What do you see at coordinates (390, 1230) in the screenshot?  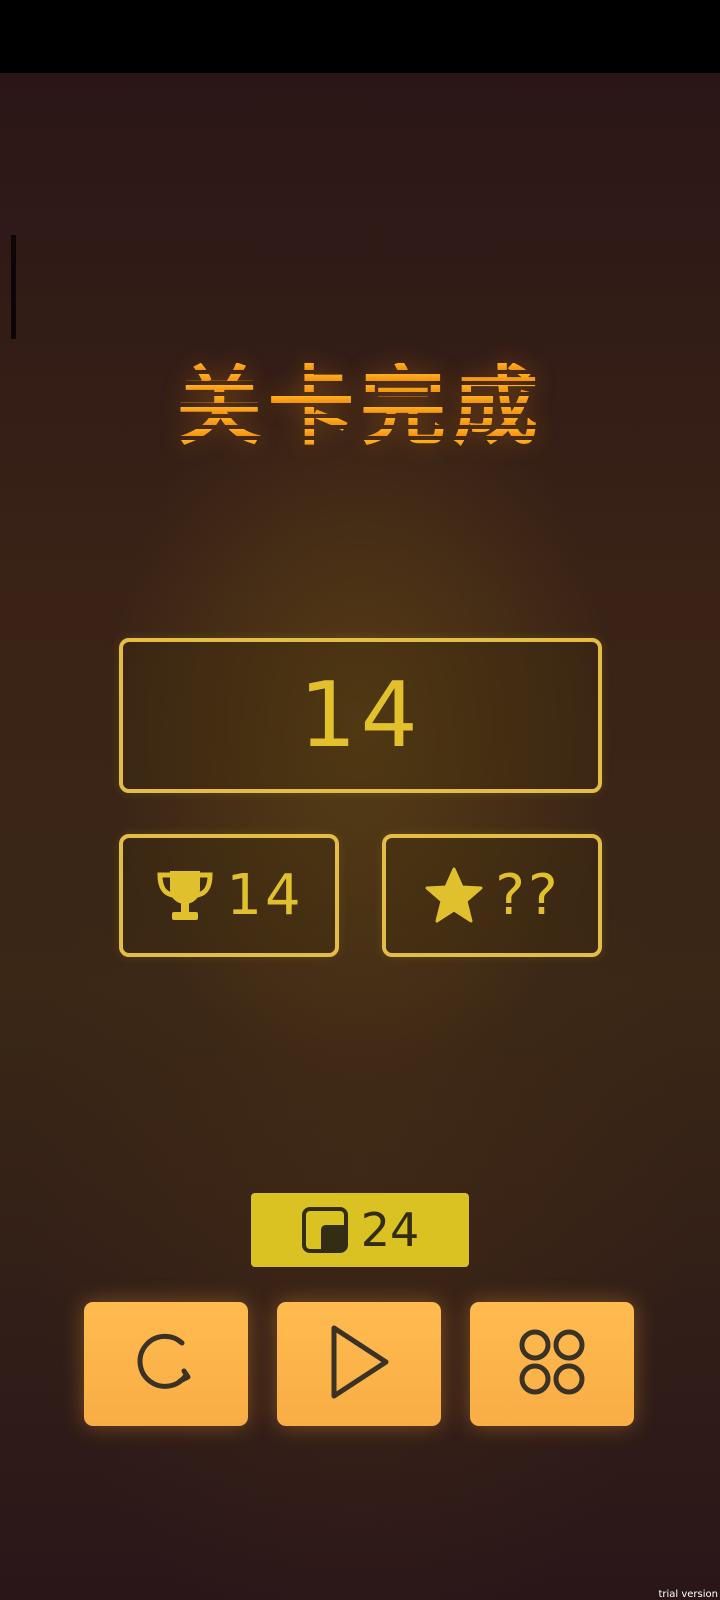 I see `hint-count: 24` at bounding box center [390, 1230].